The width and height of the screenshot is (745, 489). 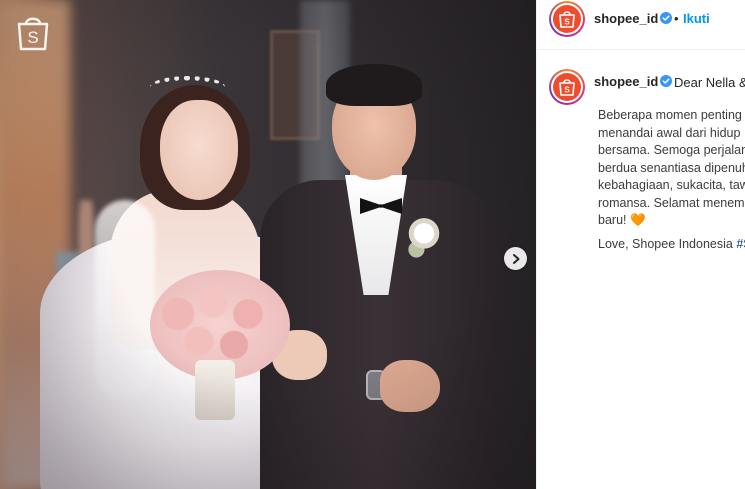 What do you see at coordinates (125, 300) in the screenshot?
I see `bride-veil` at bounding box center [125, 300].